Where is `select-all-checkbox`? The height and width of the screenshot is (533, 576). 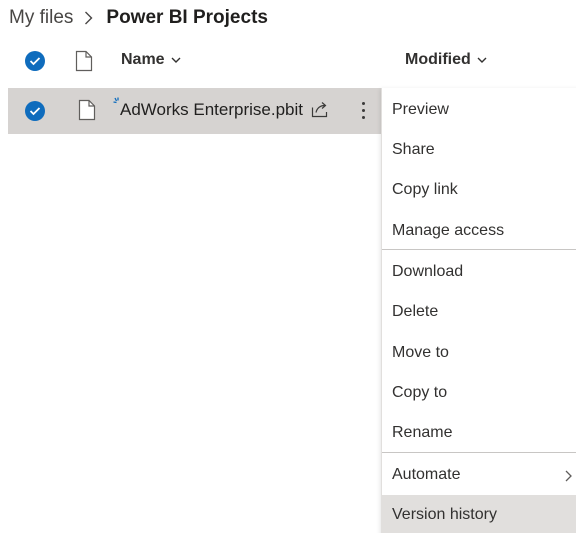
select-all-checkbox is located at coordinates (35, 61).